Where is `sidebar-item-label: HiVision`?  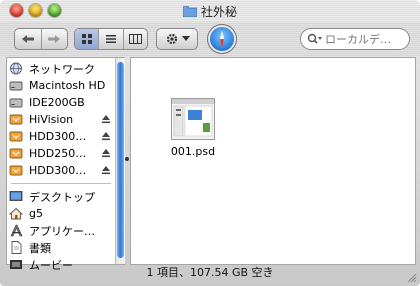 sidebar-item-label: HiVision is located at coordinates (51, 119).